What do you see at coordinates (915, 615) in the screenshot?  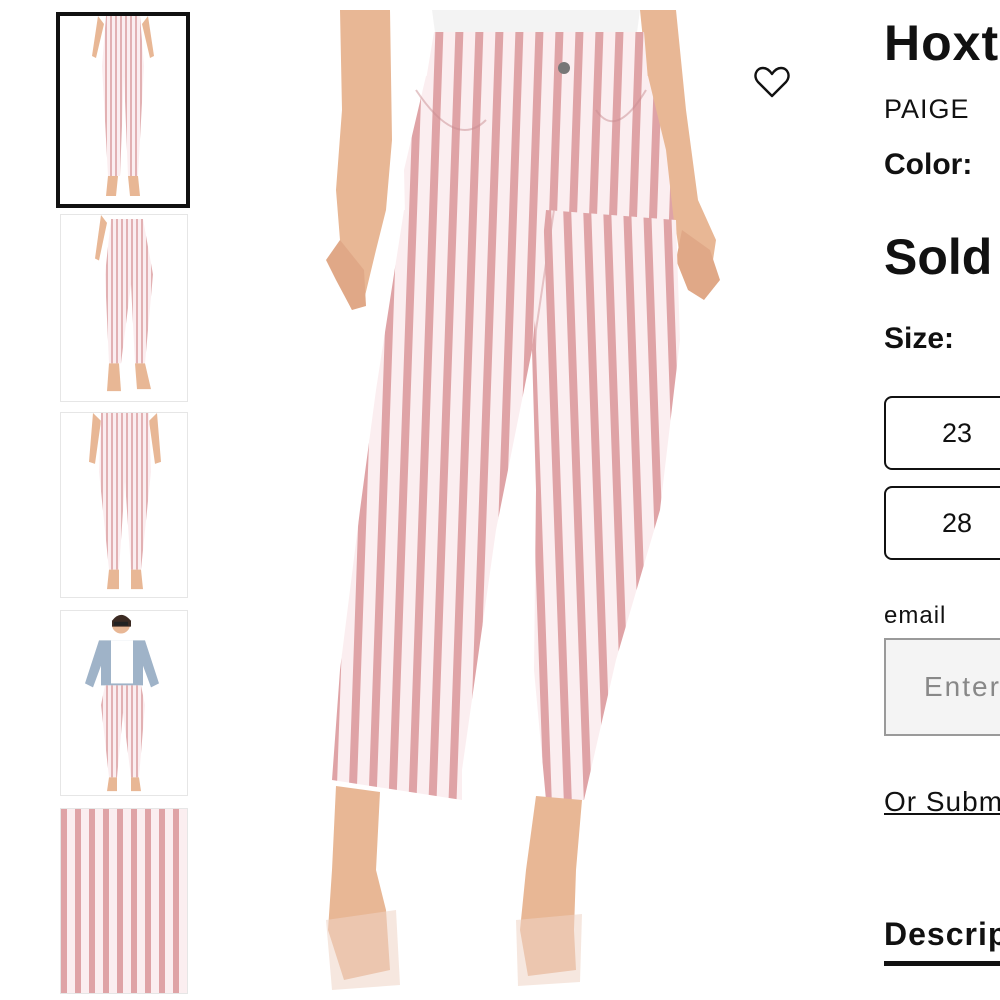 I see `email-label: email` at bounding box center [915, 615].